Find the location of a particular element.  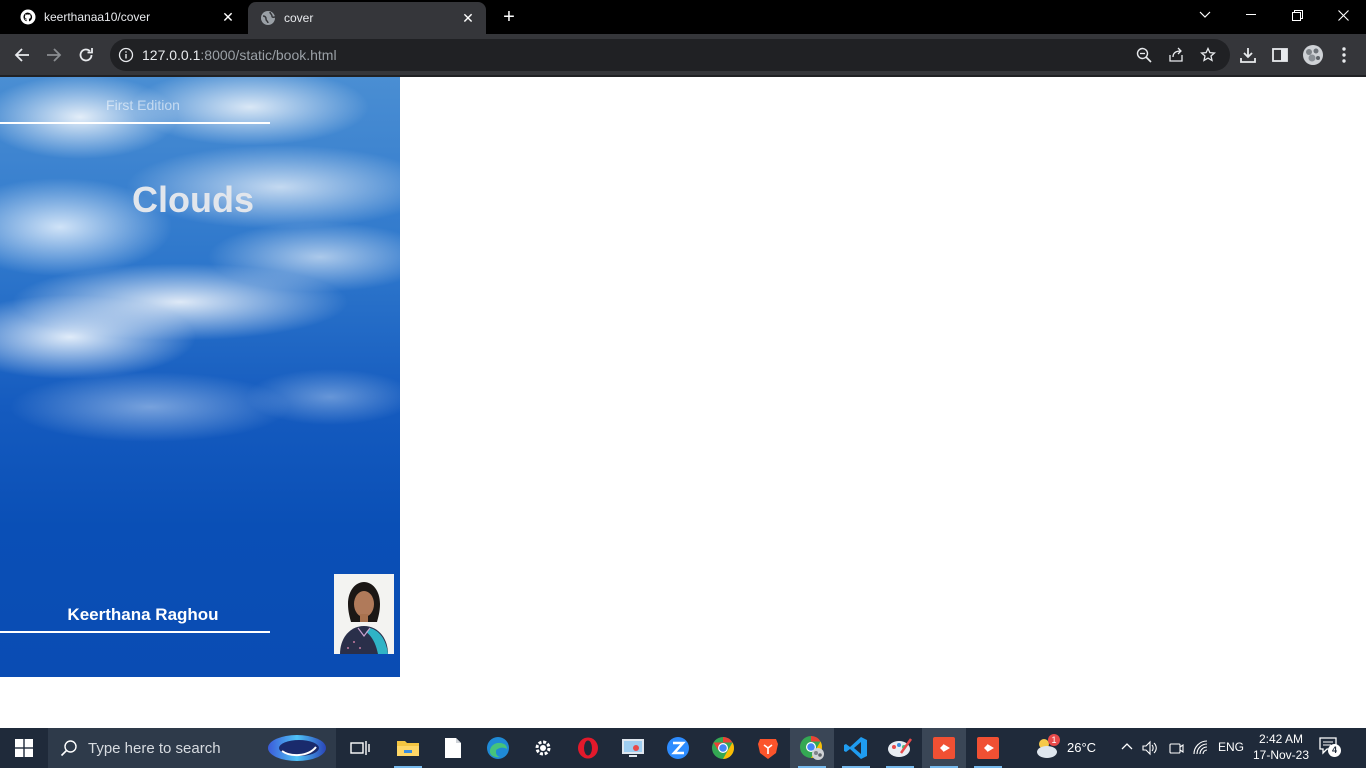

taskbar-search: Type here to search is located at coordinates (192, 748).